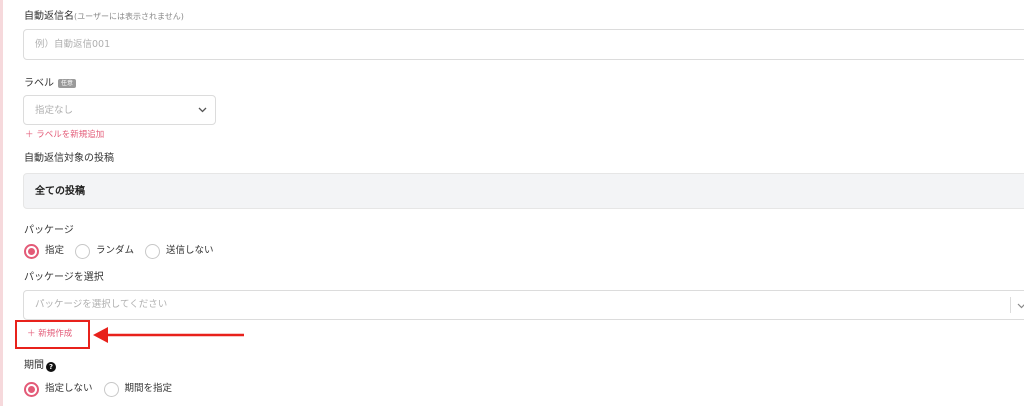  What do you see at coordinates (52, 334) in the screenshot?
I see `annotation-highlight-box` at bounding box center [52, 334].